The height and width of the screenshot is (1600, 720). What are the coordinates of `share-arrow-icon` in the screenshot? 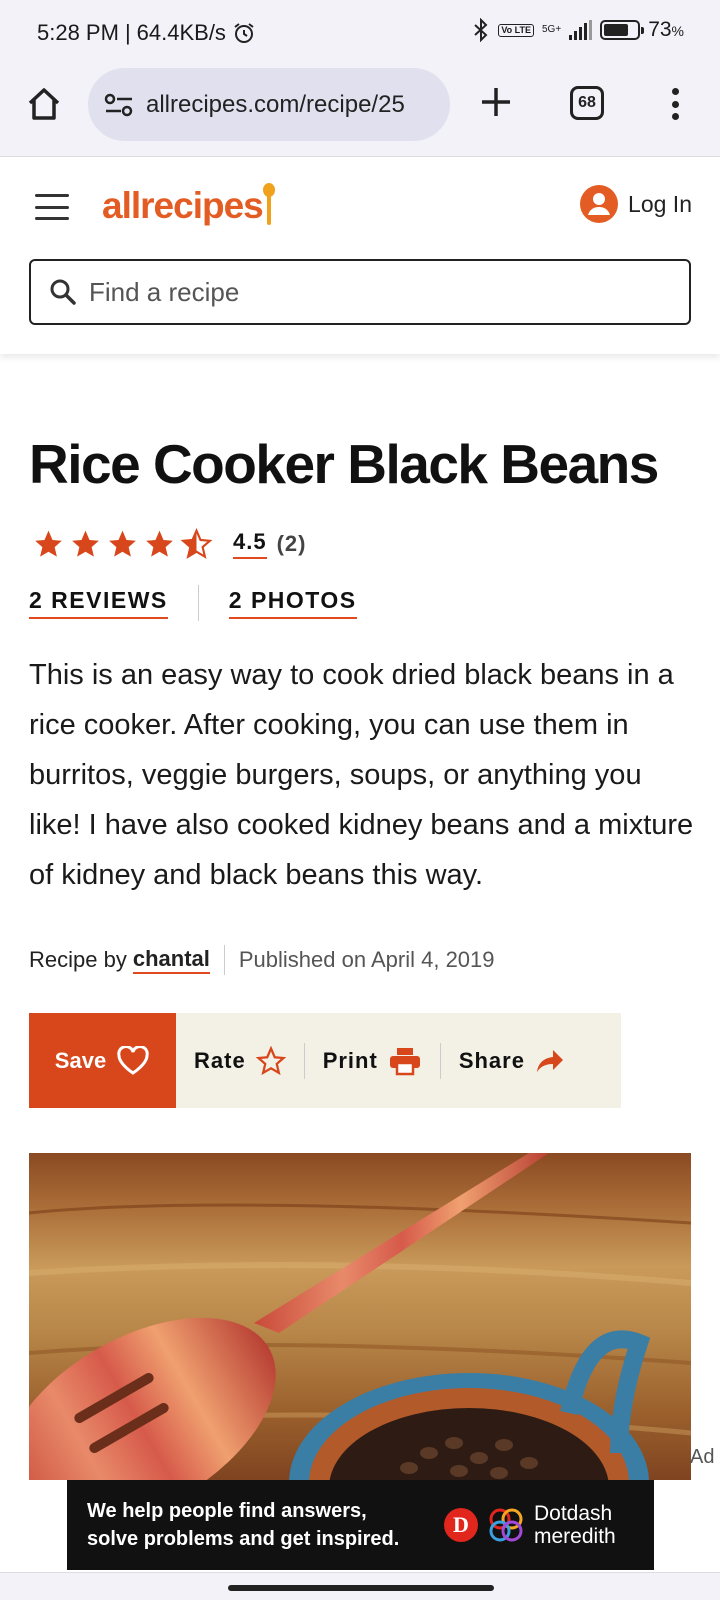 It's located at (549, 1060).